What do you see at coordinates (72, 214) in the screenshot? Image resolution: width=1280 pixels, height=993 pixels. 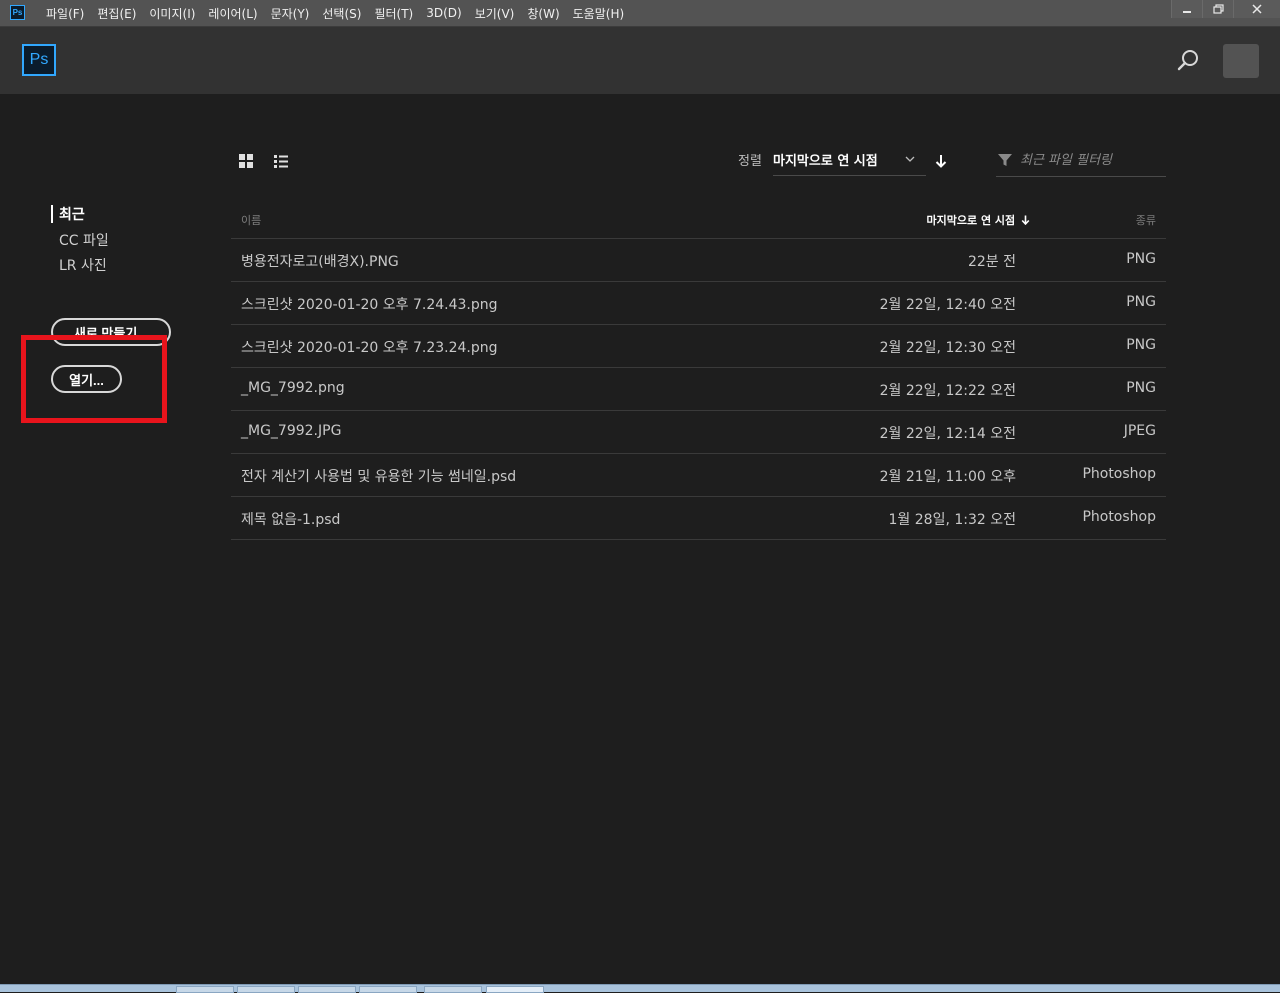 I see `sidebar-item-recent: 최근` at bounding box center [72, 214].